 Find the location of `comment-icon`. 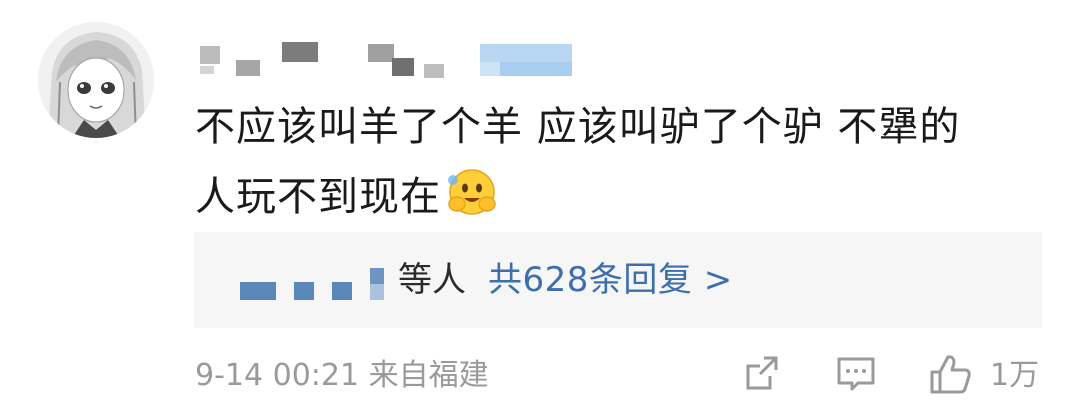

comment-icon is located at coordinates (856, 374).